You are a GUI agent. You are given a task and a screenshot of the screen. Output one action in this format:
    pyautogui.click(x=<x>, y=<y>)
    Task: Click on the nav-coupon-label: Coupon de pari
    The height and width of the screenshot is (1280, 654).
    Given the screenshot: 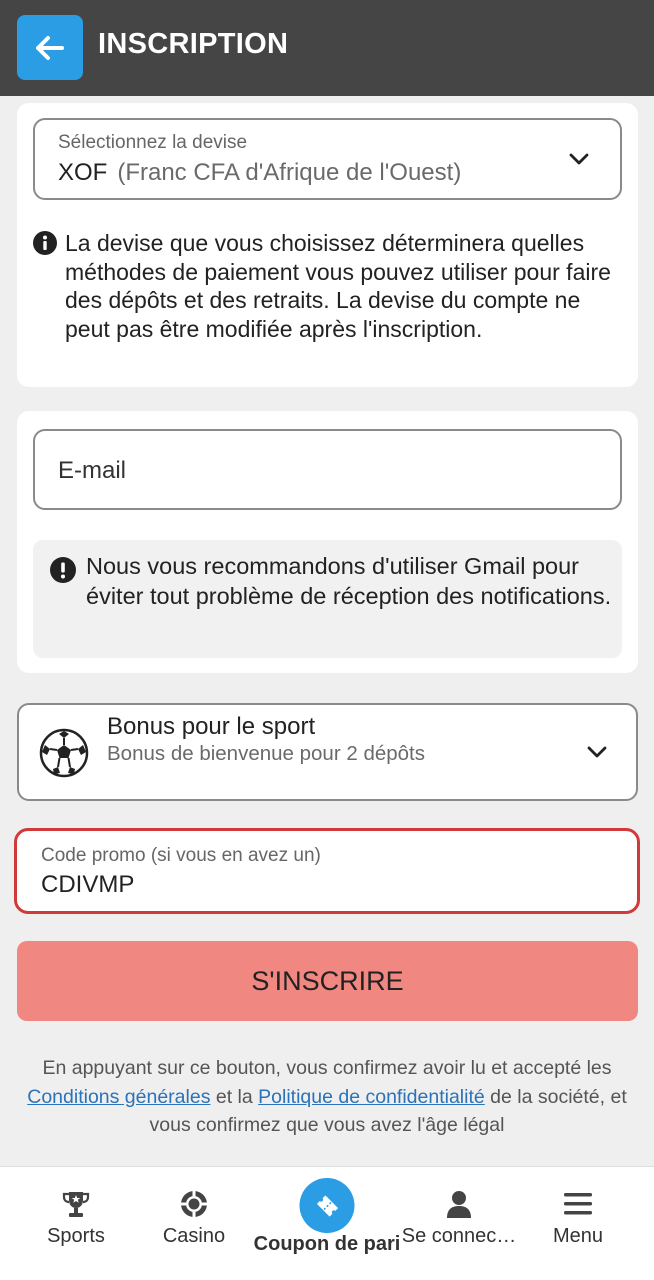 What is the action you would take?
    pyautogui.click(x=327, y=1244)
    